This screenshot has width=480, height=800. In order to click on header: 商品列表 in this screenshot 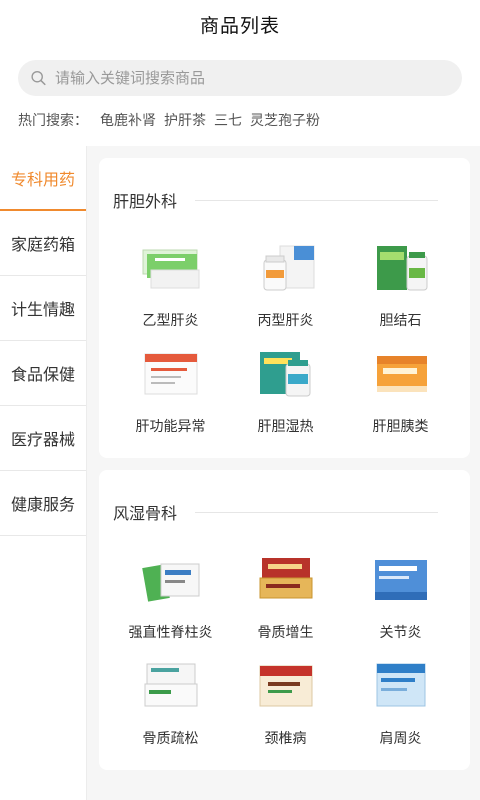, I will do `click(240, 24)`.